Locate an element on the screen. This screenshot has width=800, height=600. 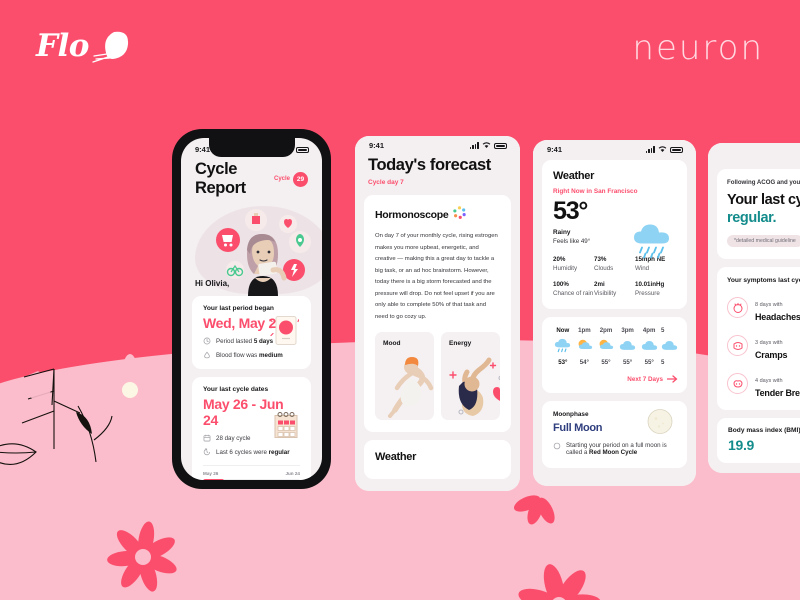
forecast-header: Today's forecast Cycle day 7 is located at coordinates (437, 169).